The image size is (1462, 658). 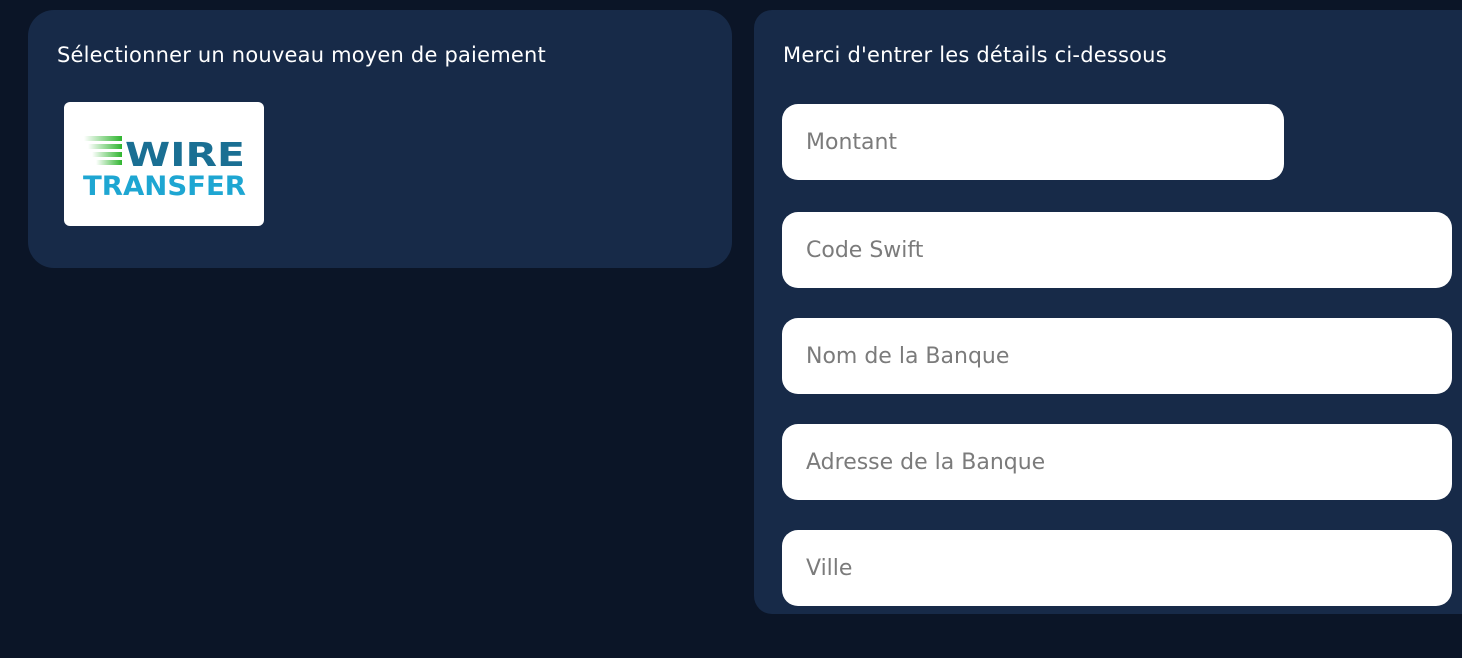 I want to click on details-form-title: Merci d'entrer les détails ci-dessous, so click(x=975, y=55).